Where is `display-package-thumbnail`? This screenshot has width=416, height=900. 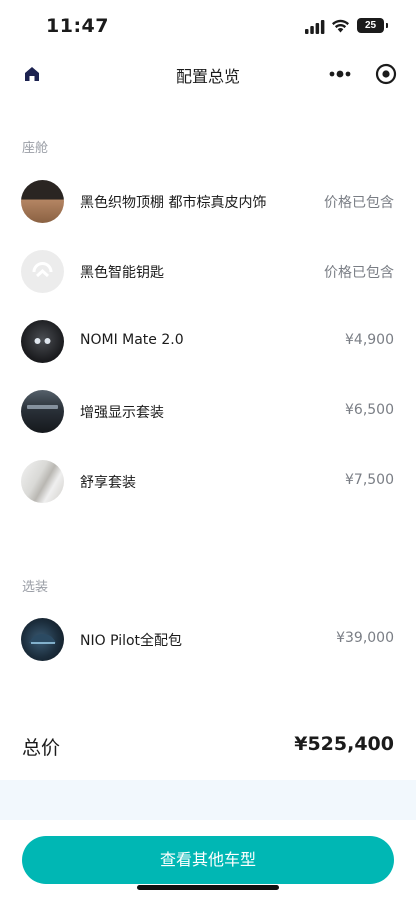
display-package-thumbnail is located at coordinates (42, 411).